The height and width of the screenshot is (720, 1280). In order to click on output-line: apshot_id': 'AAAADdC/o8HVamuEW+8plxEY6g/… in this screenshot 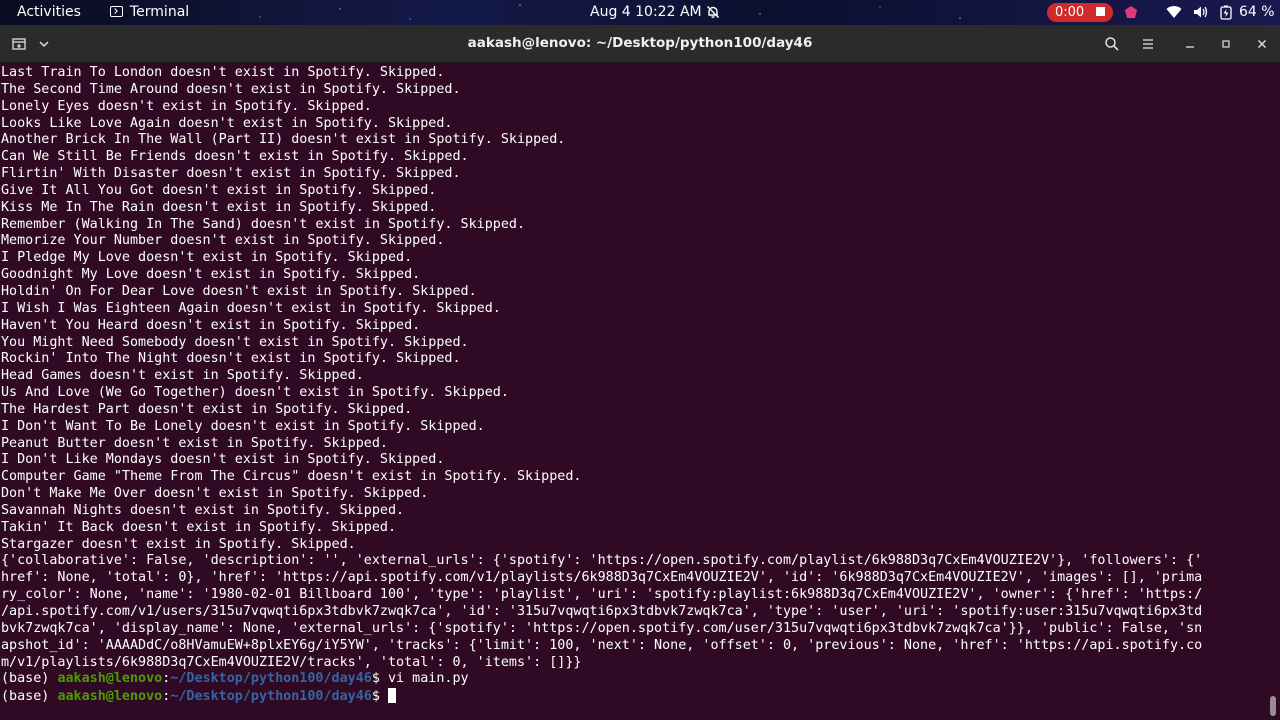, I will do `click(602, 645)`.